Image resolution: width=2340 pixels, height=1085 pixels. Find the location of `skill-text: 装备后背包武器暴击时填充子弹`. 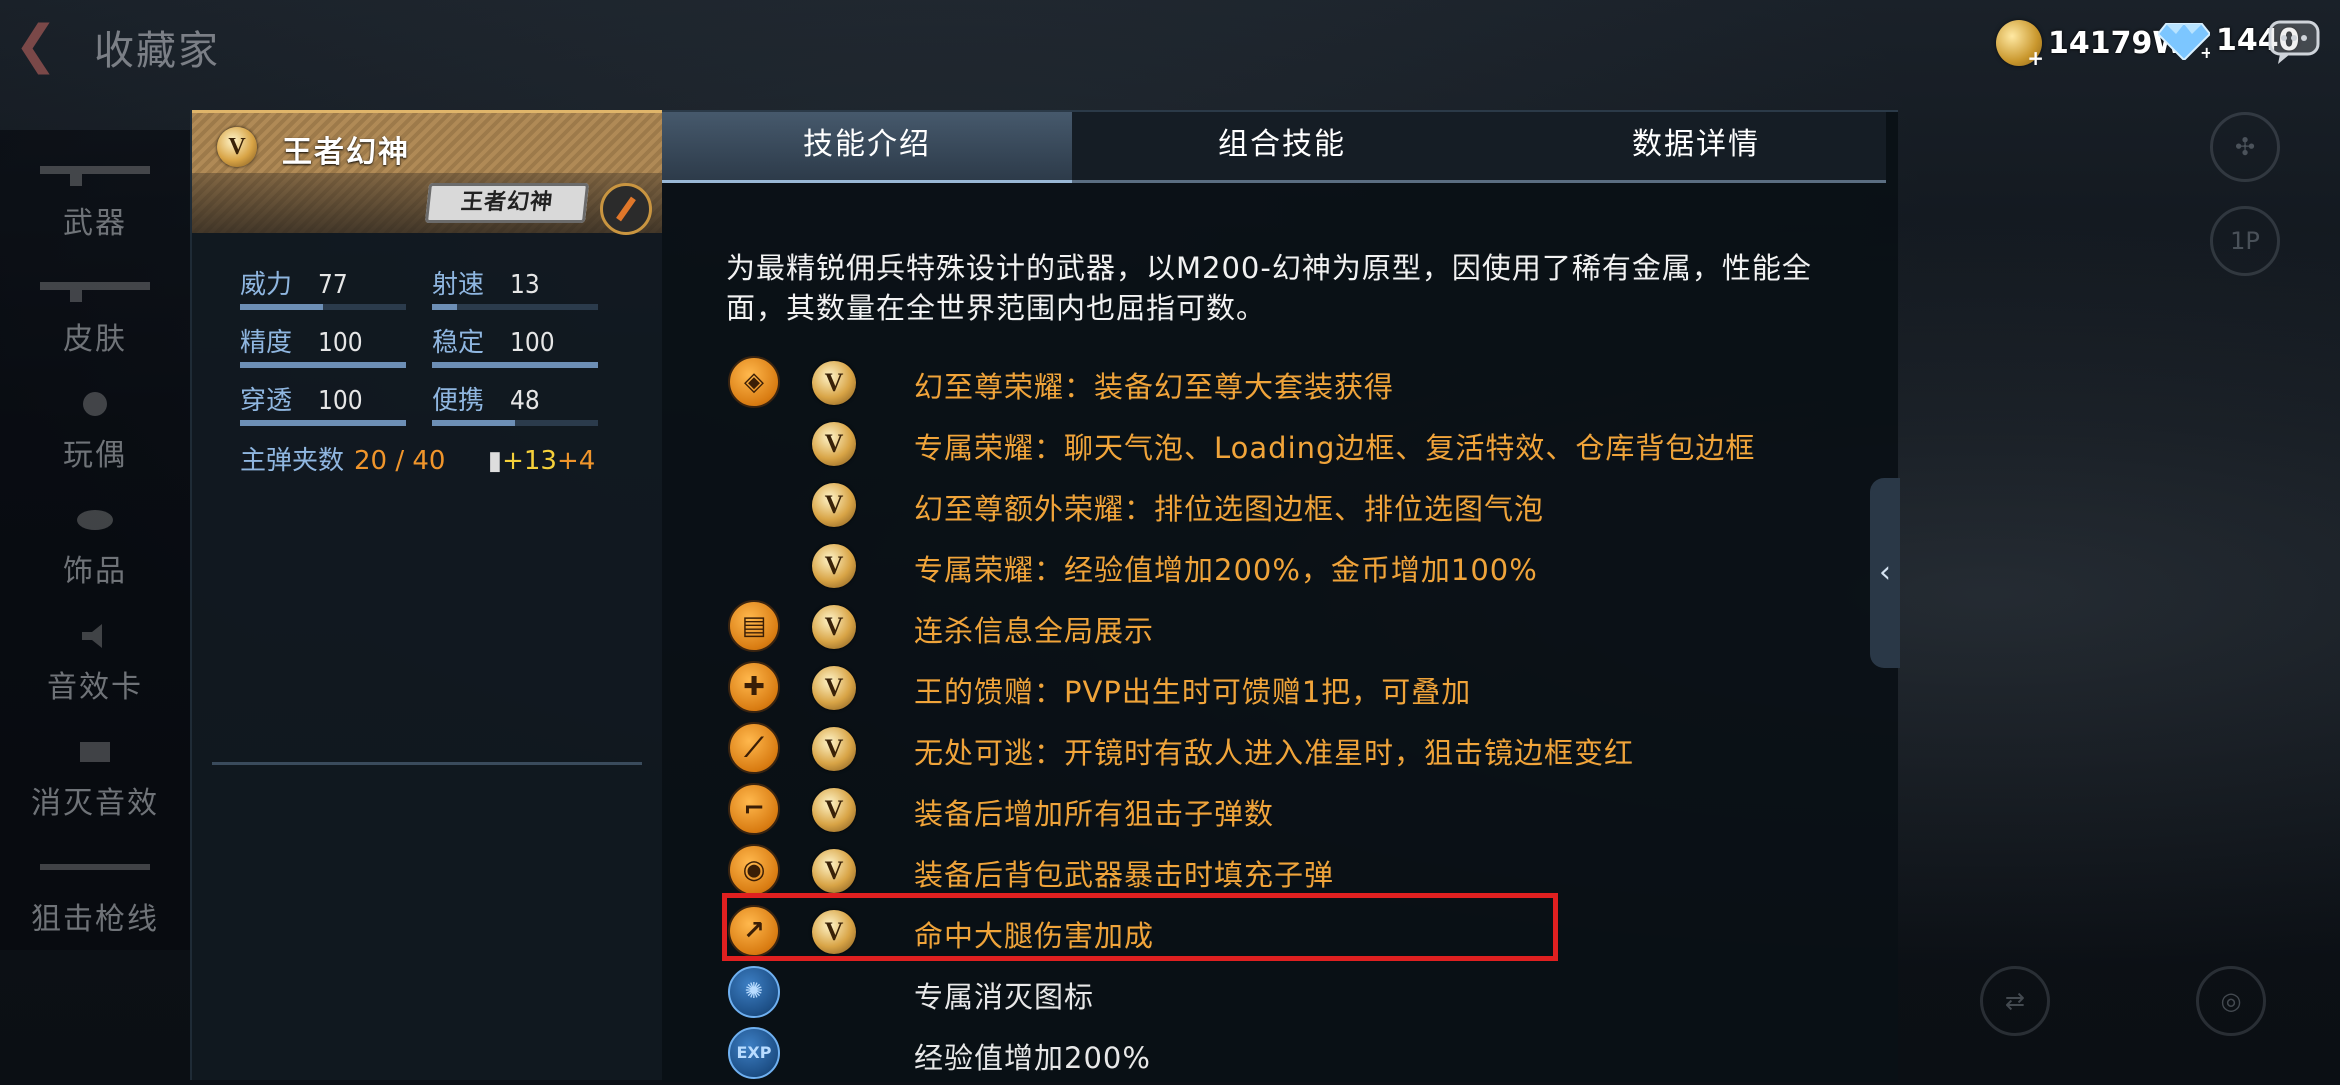

skill-text: 装备后背包武器暴击时填充子弹 is located at coordinates (1124, 875).